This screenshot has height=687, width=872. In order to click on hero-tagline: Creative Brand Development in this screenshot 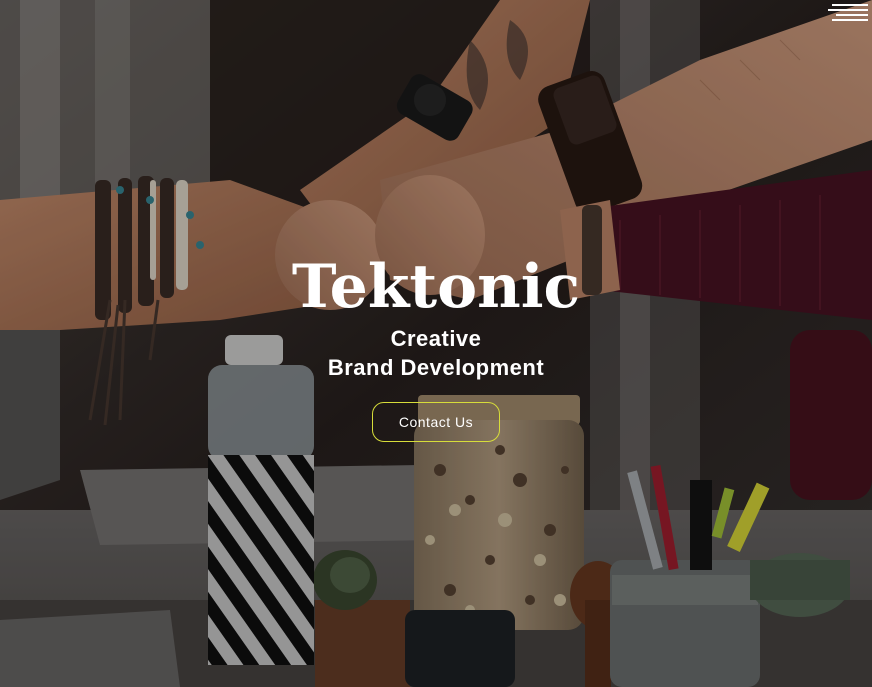, I will do `click(436, 353)`.